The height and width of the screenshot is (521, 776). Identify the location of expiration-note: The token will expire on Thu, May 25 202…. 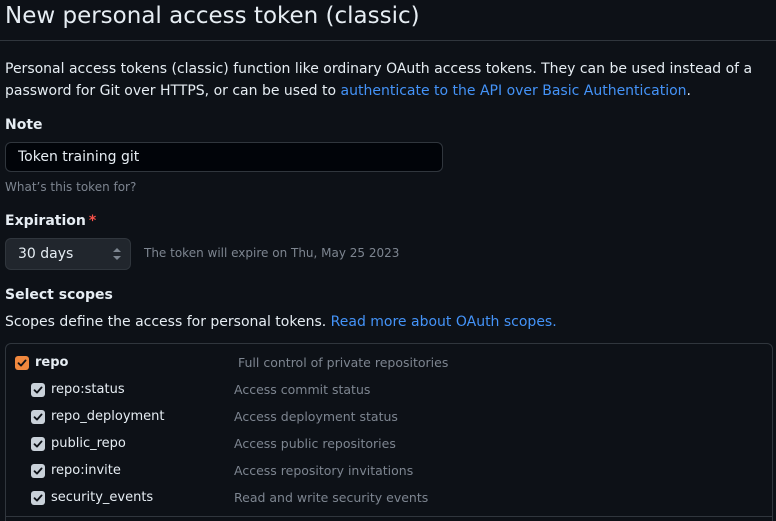
(272, 253).